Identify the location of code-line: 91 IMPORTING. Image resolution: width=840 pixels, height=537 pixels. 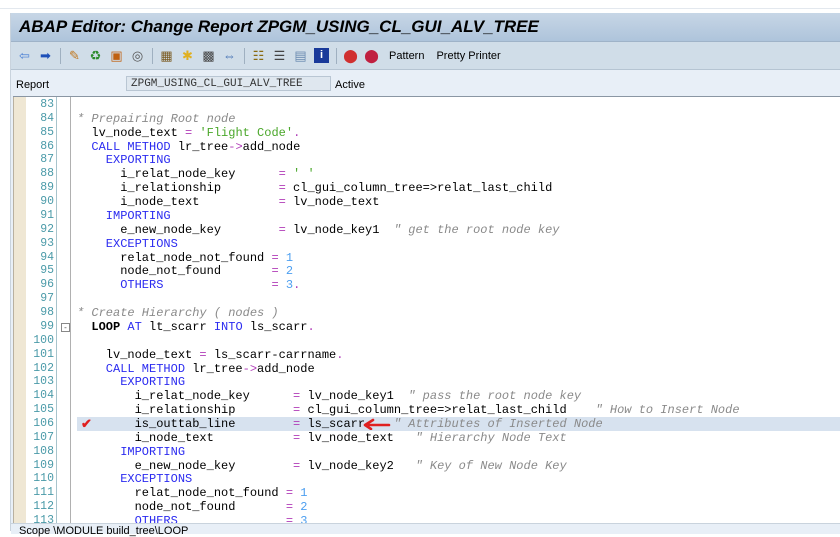
(426, 216).